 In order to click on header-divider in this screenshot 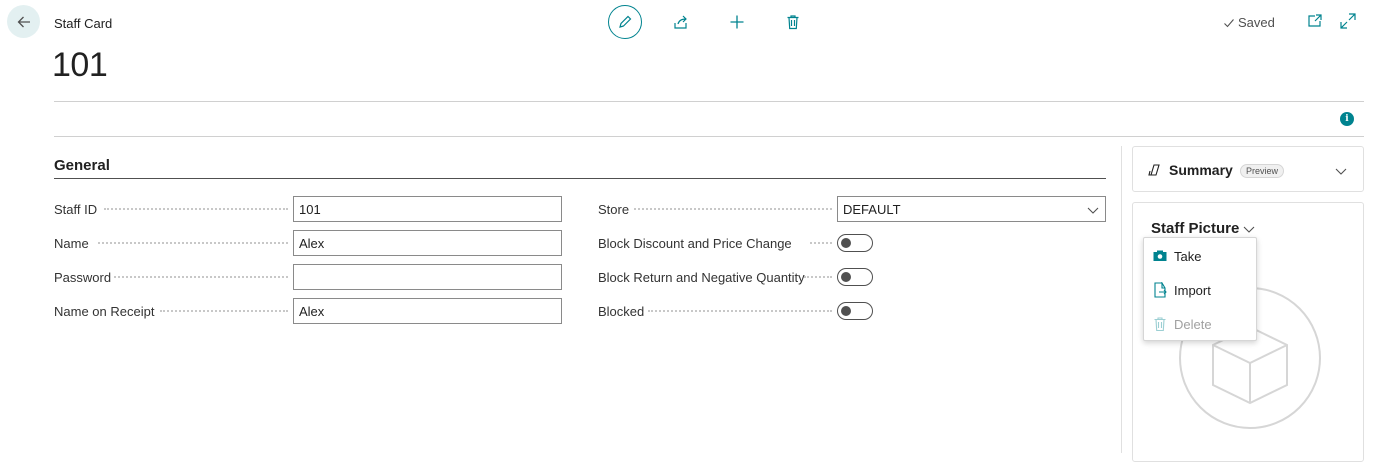, I will do `click(709, 101)`.